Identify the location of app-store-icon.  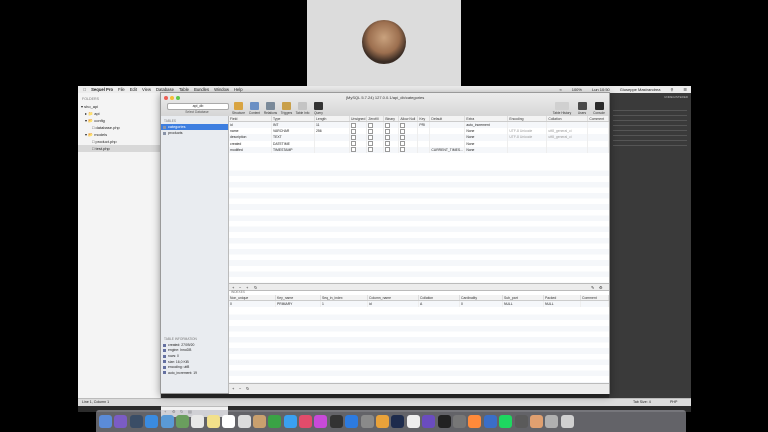
(352, 421).